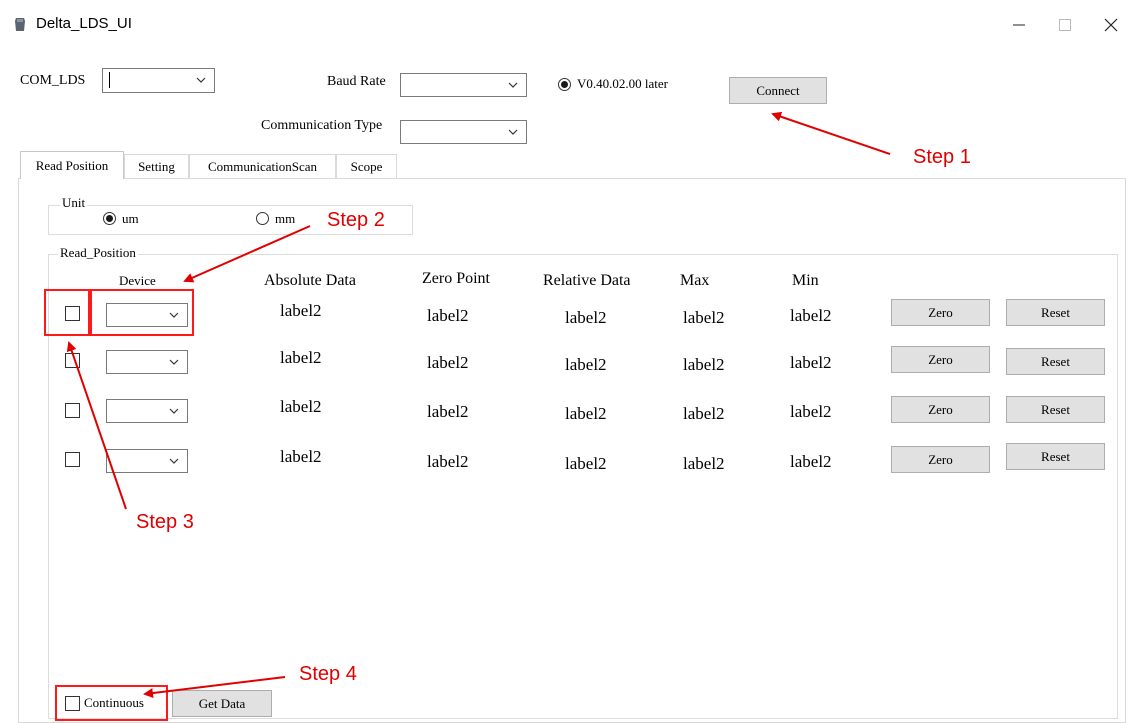 This screenshot has height=723, width=1135. Describe the element at coordinates (72, 360) in the screenshot. I see `row-2-checkbox` at that location.